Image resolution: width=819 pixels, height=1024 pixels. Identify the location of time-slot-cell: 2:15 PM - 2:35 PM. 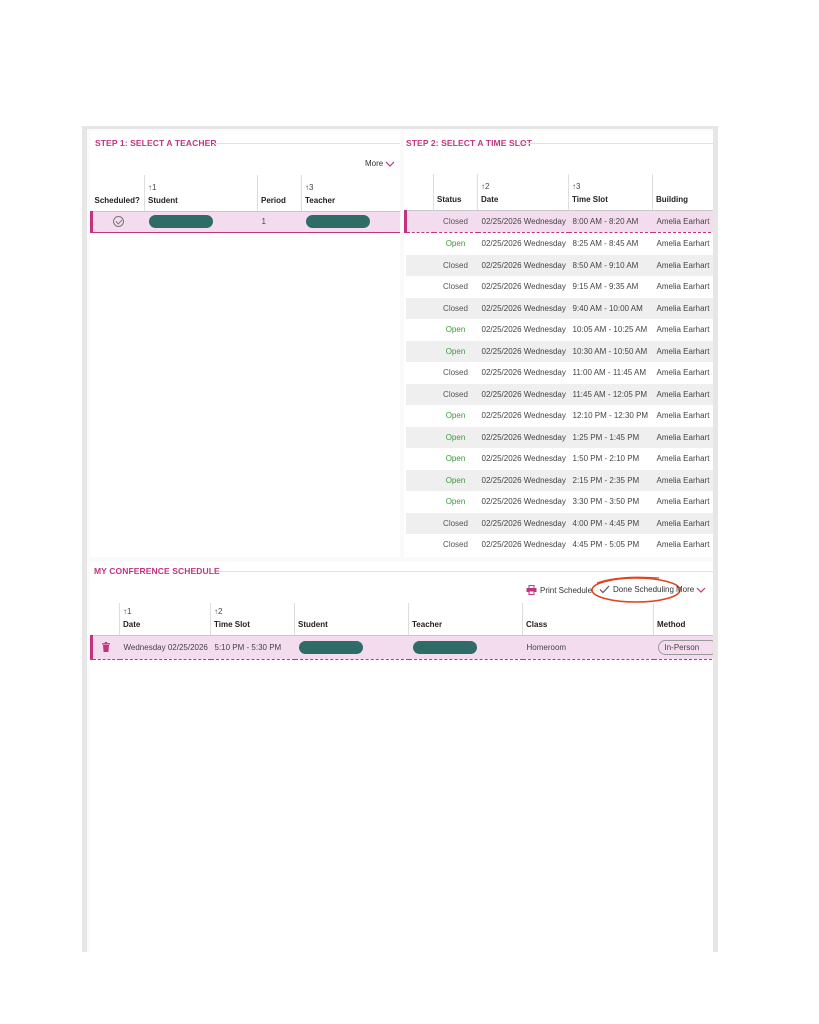
(610, 480).